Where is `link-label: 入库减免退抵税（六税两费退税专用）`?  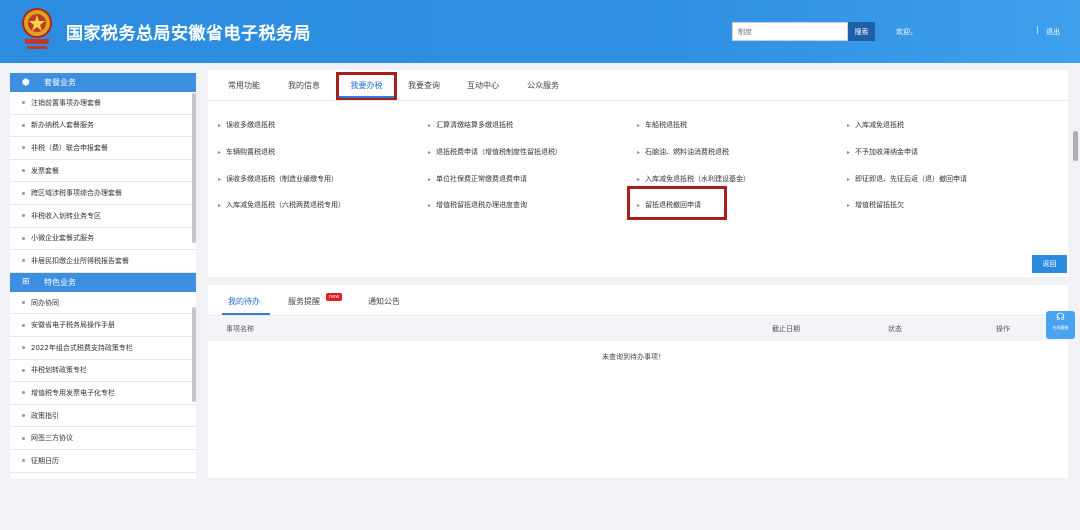
link-label: 入库减免退抵税（六税两费退税专用） is located at coordinates (286, 205).